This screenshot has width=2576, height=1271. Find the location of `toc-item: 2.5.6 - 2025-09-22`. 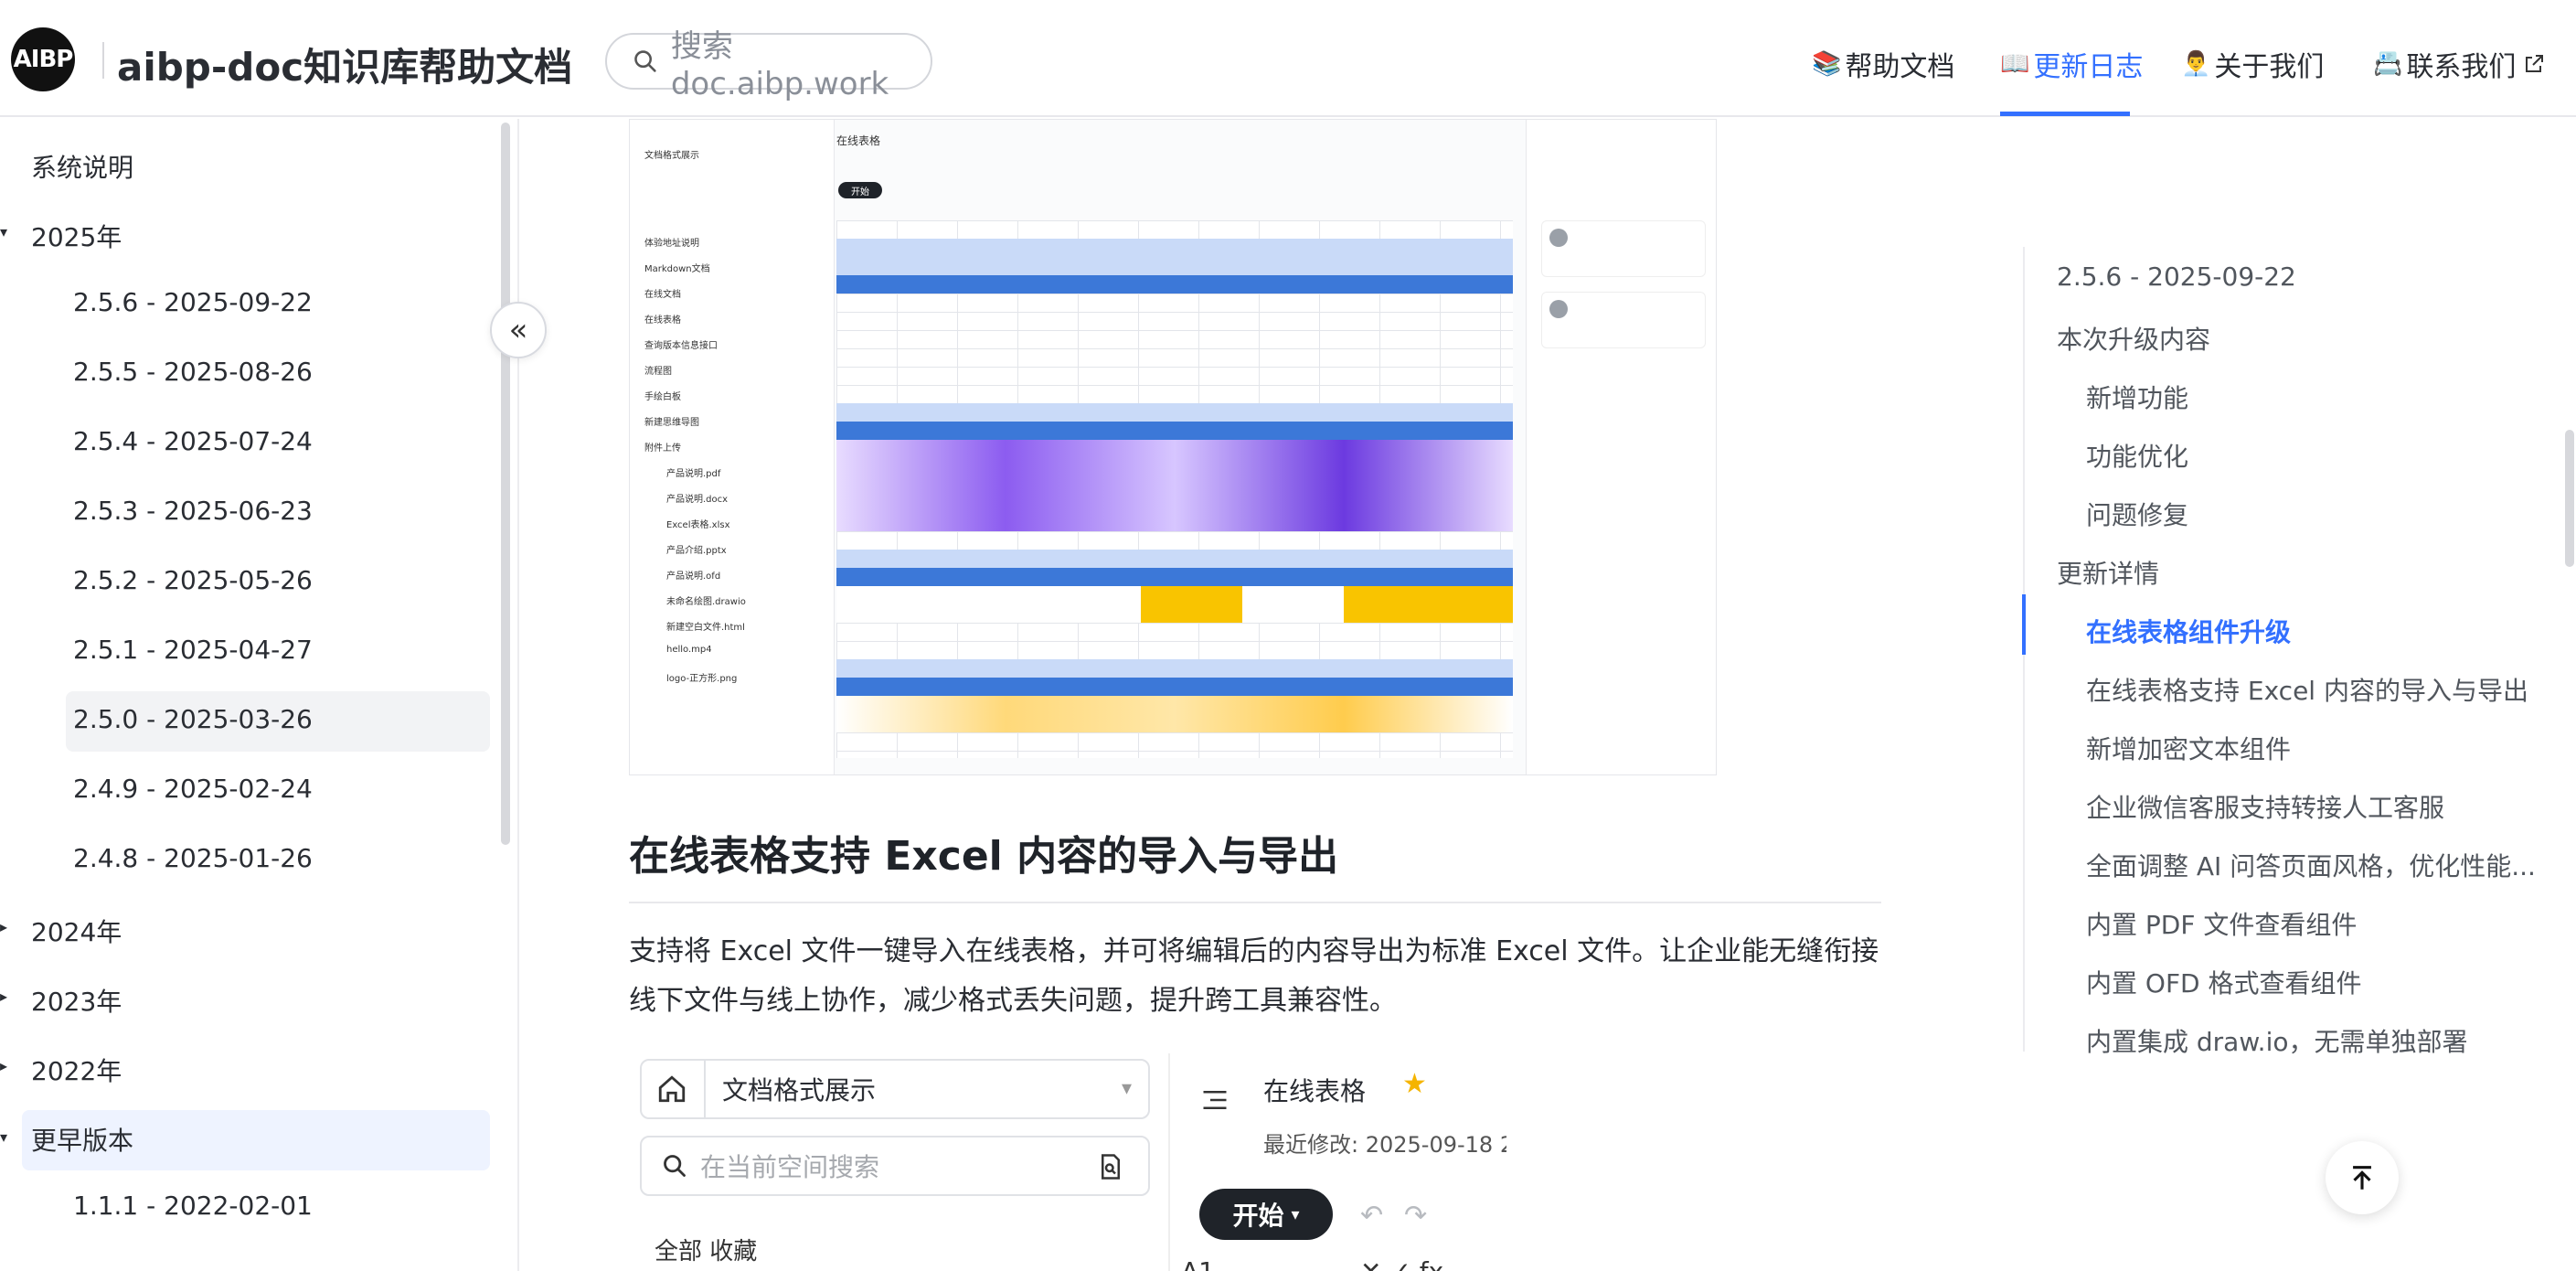

toc-item: 2.5.6 - 2025-09-22 is located at coordinates (2176, 277).